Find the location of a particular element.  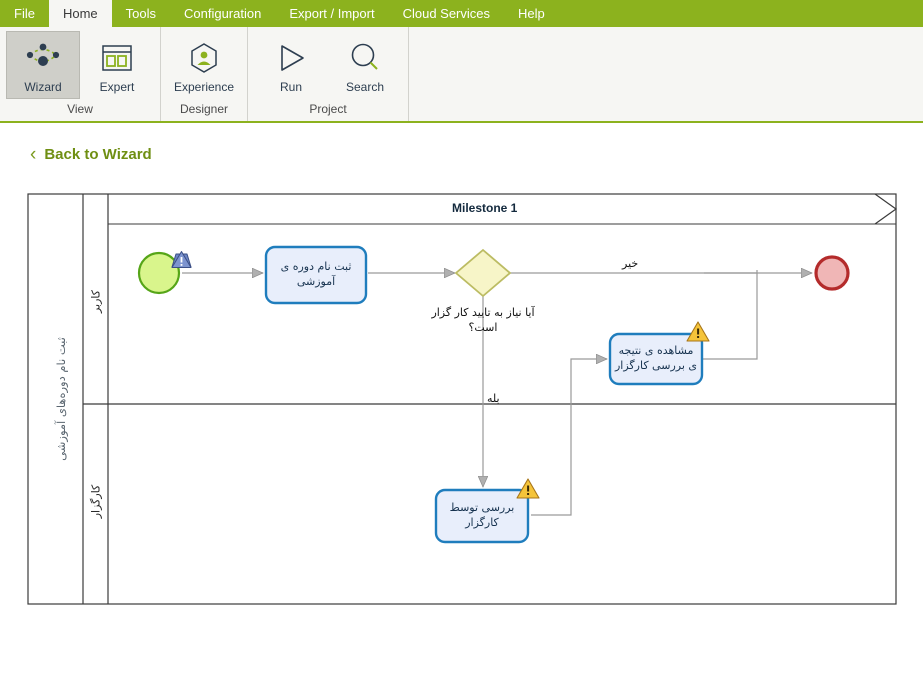

menu-item-export-import: Export / Import is located at coordinates (331, 13).